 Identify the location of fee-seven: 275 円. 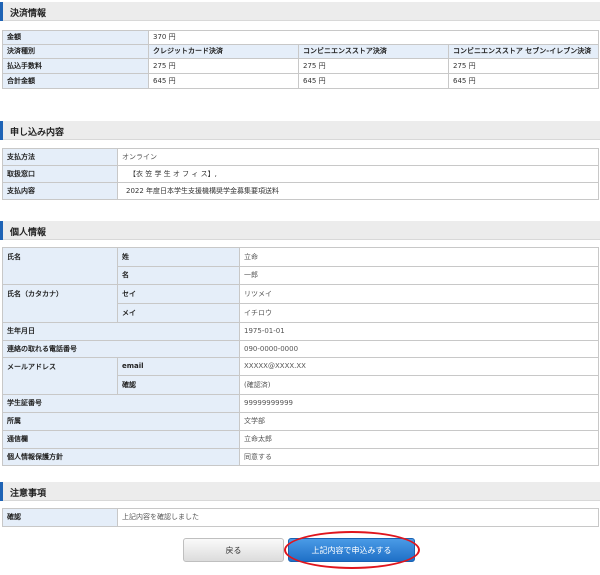
(523, 66).